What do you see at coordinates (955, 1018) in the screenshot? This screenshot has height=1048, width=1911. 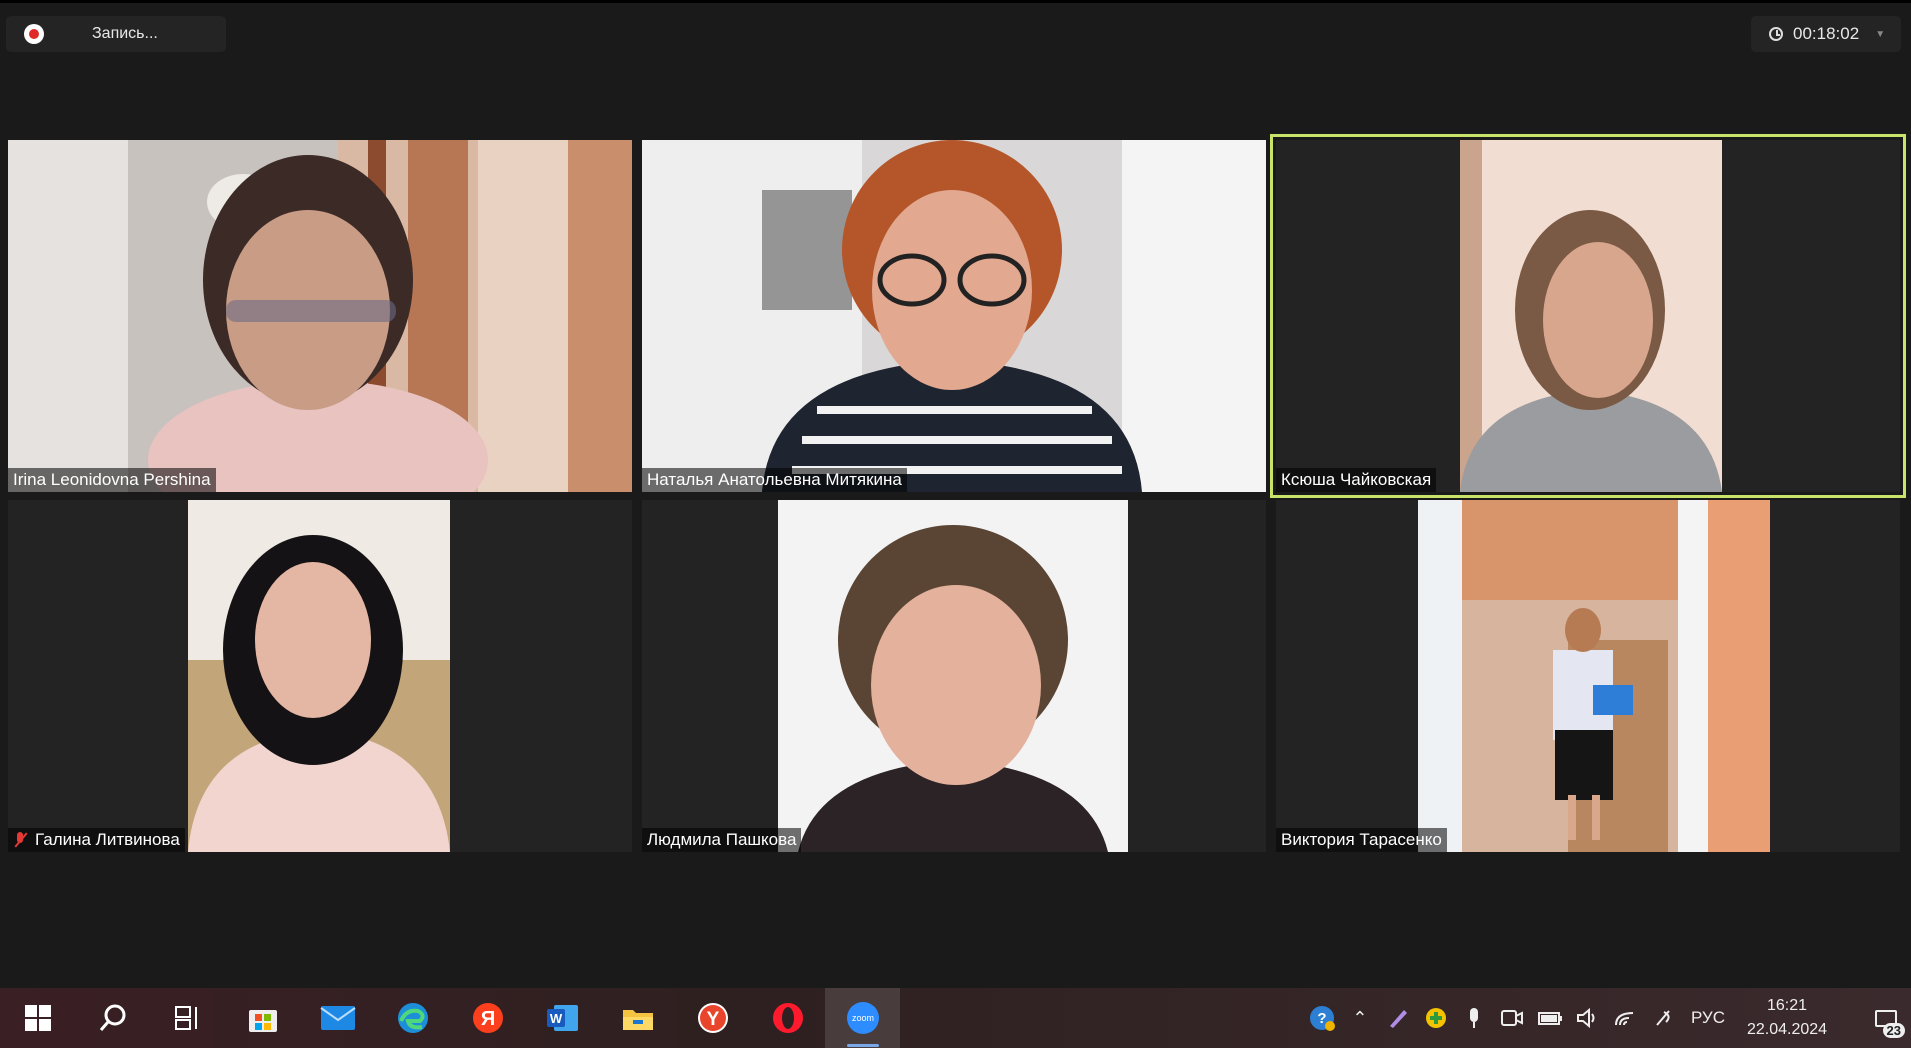 I see `windows-taskbar: Я W Y zoom ? ⌃ РУС 16:21 22.04.2024 23` at bounding box center [955, 1018].